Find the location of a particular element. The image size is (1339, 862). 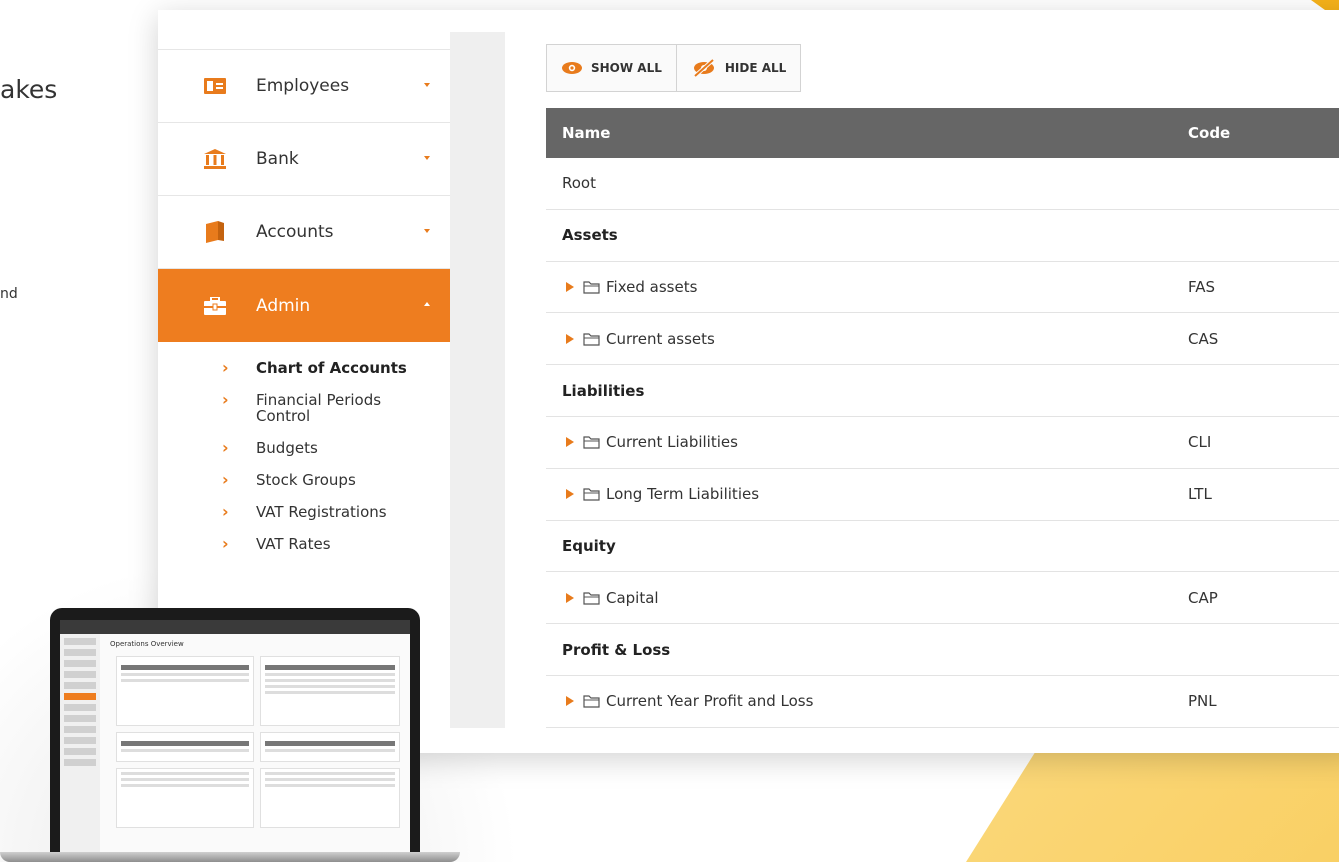

table-row: Current assets CAS is located at coordinates (942, 339).